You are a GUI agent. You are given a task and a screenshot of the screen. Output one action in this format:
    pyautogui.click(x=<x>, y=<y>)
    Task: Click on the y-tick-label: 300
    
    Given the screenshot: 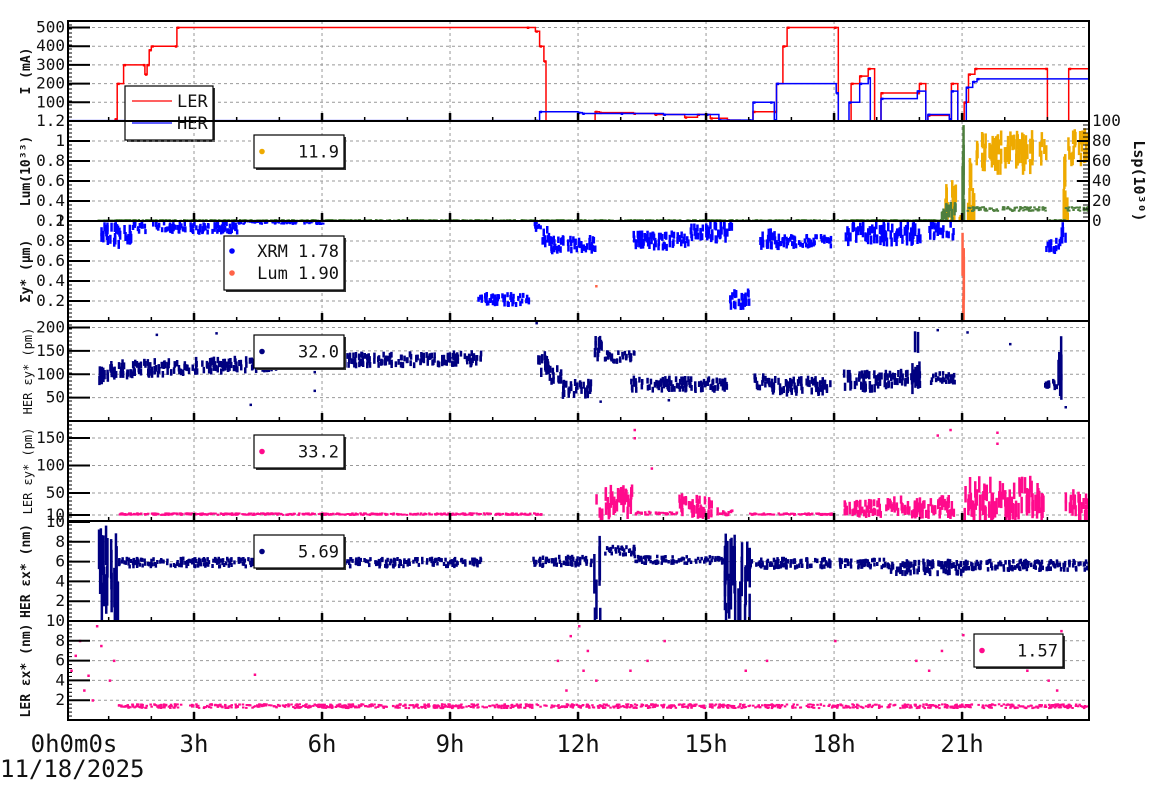 What is the action you would take?
    pyautogui.click(x=50, y=64)
    